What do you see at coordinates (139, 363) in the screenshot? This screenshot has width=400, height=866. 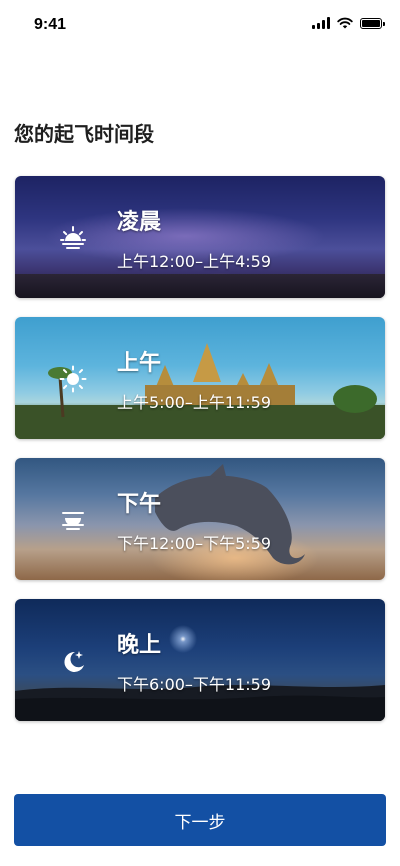 I see `time-slot-label: 上午` at bounding box center [139, 363].